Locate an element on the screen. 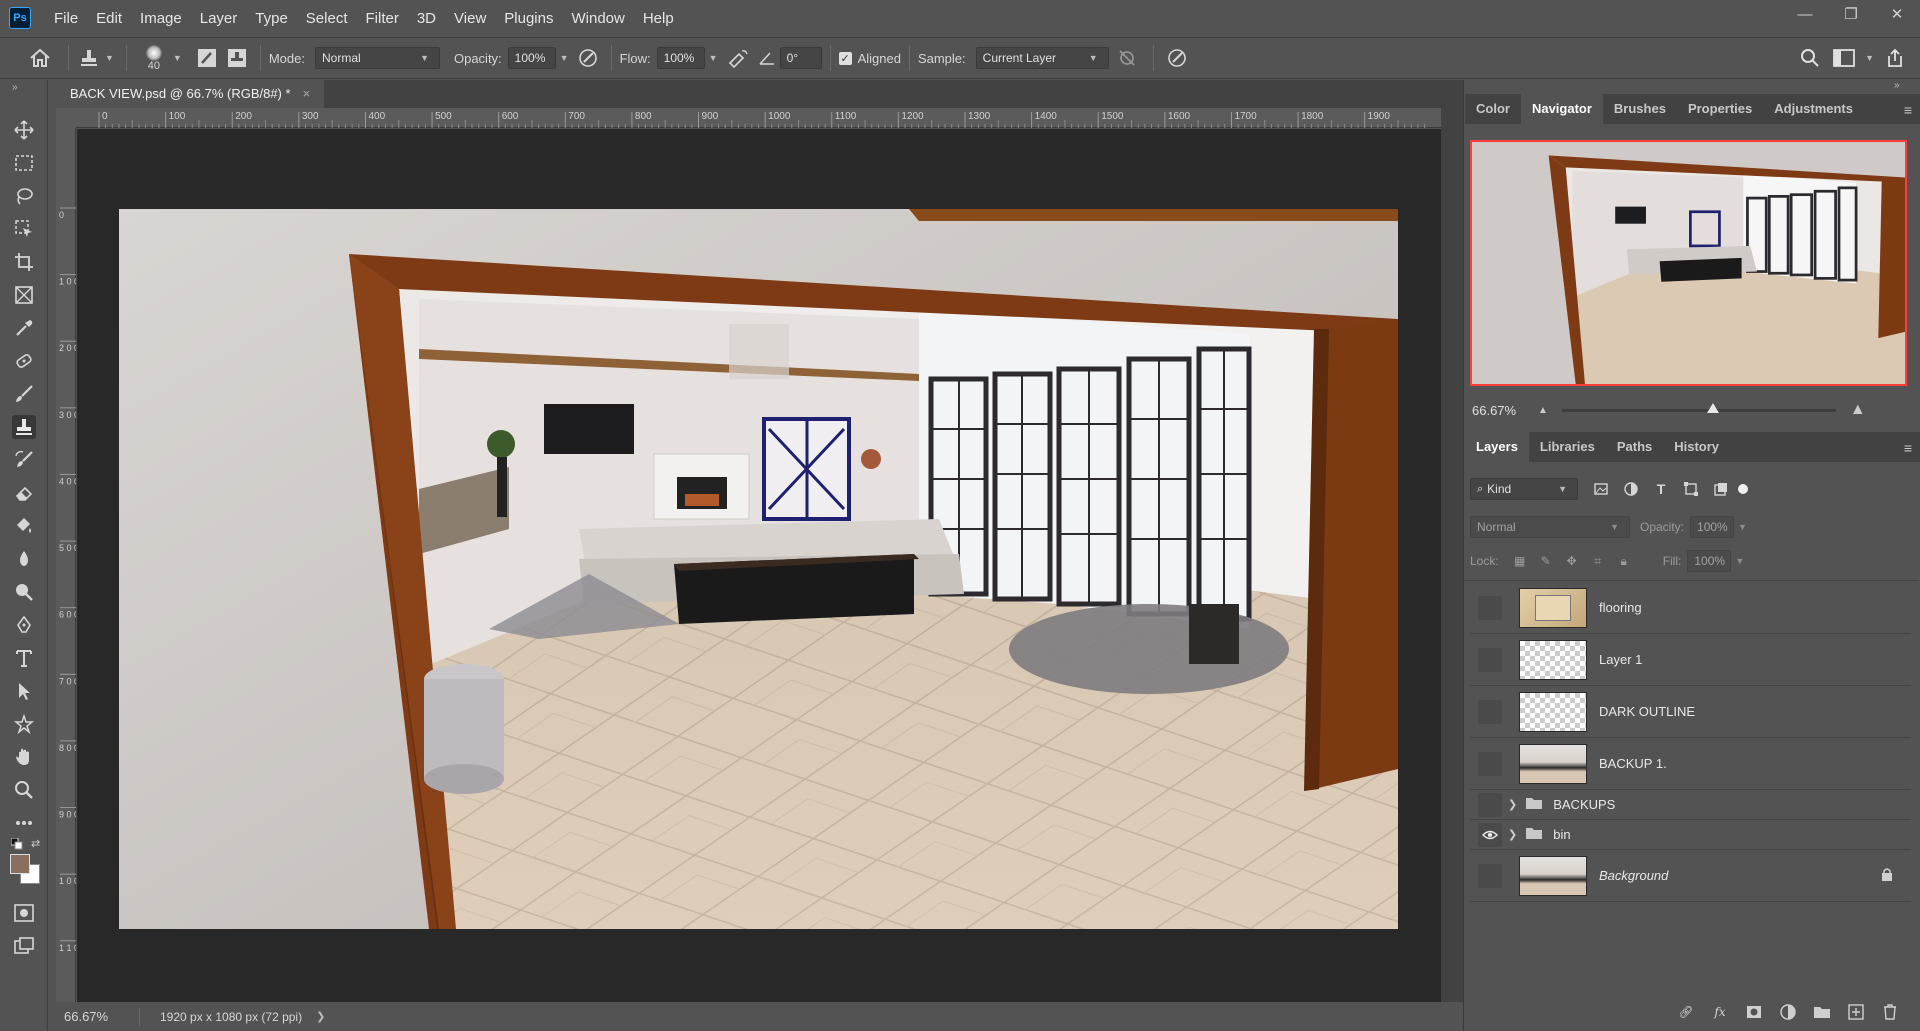 Image resolution: width=1920 pixels, height=1031 pixels. filter-shape-icon is located at coordinates (1691, 489).